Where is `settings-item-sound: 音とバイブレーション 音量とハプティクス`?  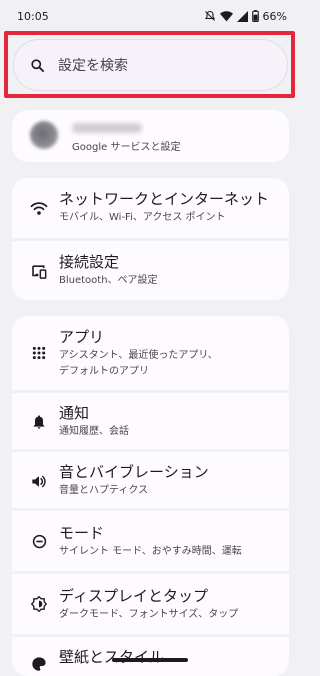
settings-item-sound: 音とバイブレーション 音量とハプティクス is located at coordinates (150, 480).